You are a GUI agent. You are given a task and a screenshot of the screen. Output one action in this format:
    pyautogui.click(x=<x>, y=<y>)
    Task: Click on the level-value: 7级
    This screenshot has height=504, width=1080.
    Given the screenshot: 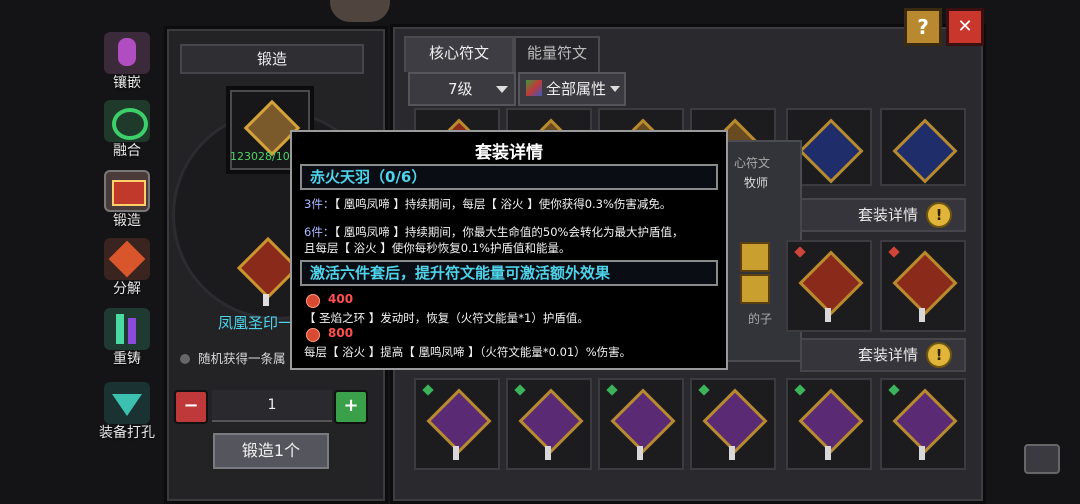 What is the action you would take?
    pyautogui.click(x=460, y=89)
    